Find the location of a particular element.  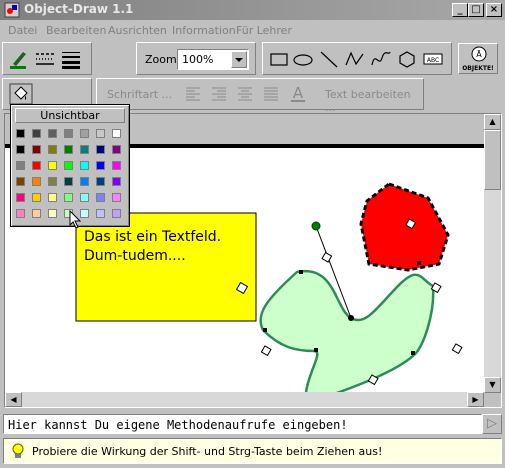

app-icon is located at coordinates (12, 10).